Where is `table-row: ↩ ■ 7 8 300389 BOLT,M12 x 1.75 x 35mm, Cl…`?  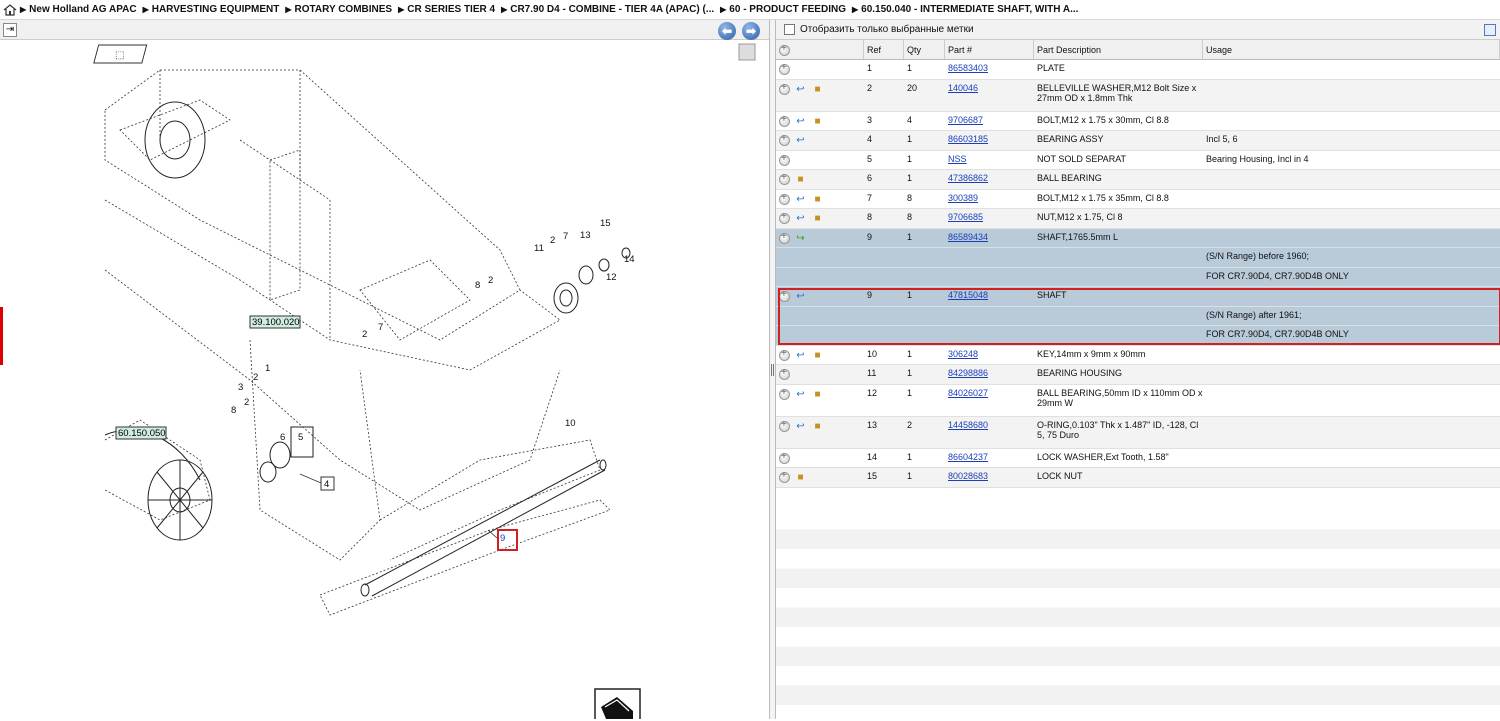 table-row: ↩ ■ 7 8 300389 BOLT,M12 x 1.75 x 35mm, Cl… is located at coordinates (1138, 199).